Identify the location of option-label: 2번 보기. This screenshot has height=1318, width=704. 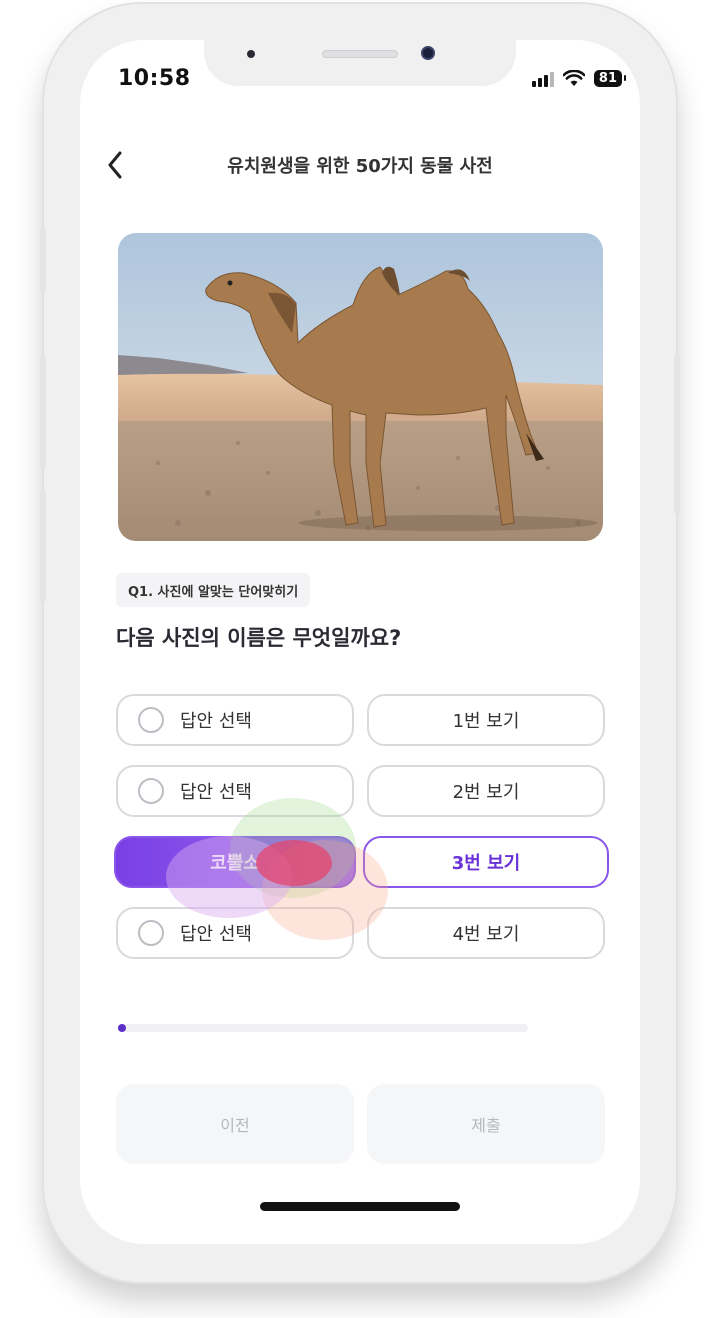
(486, 792).